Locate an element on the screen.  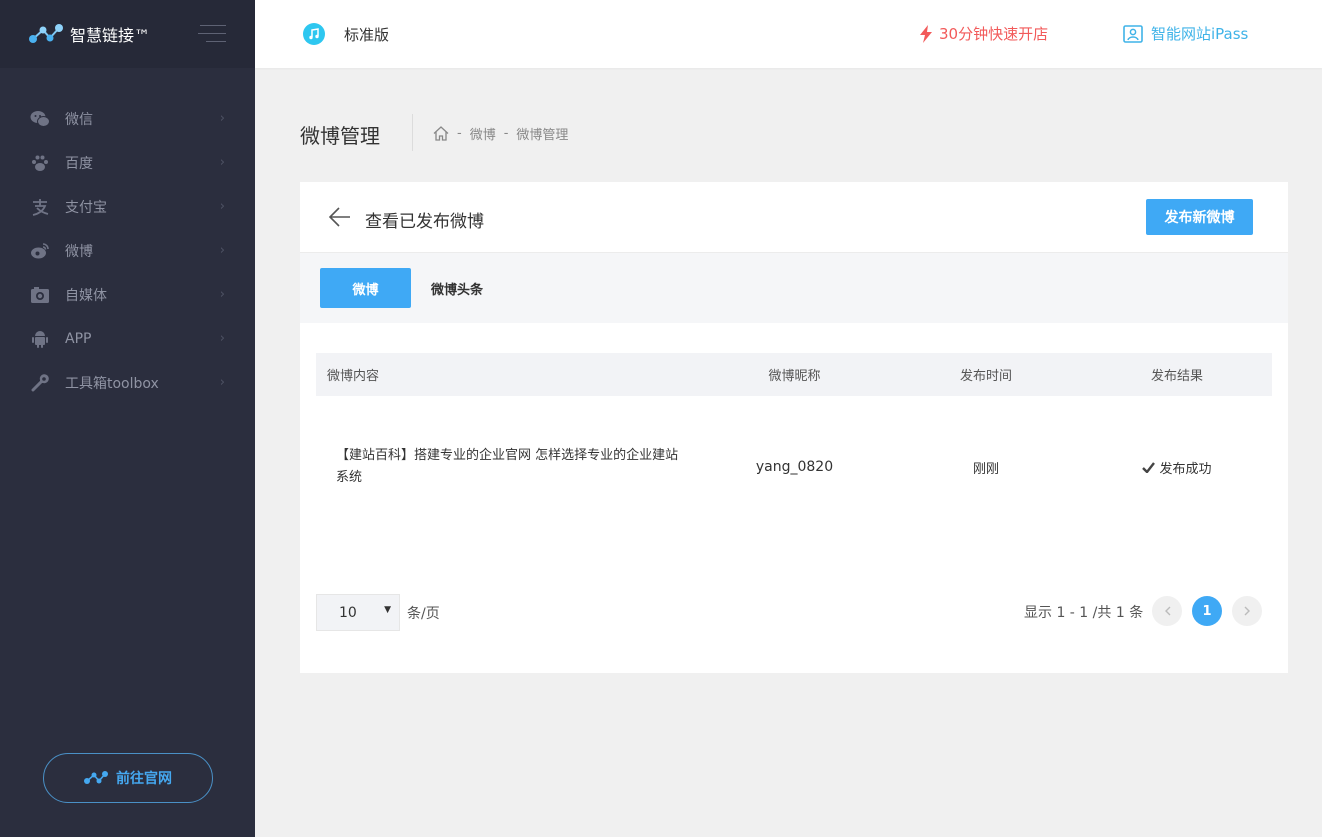
chevron-right-icon is located at coordinates (1247, 611).